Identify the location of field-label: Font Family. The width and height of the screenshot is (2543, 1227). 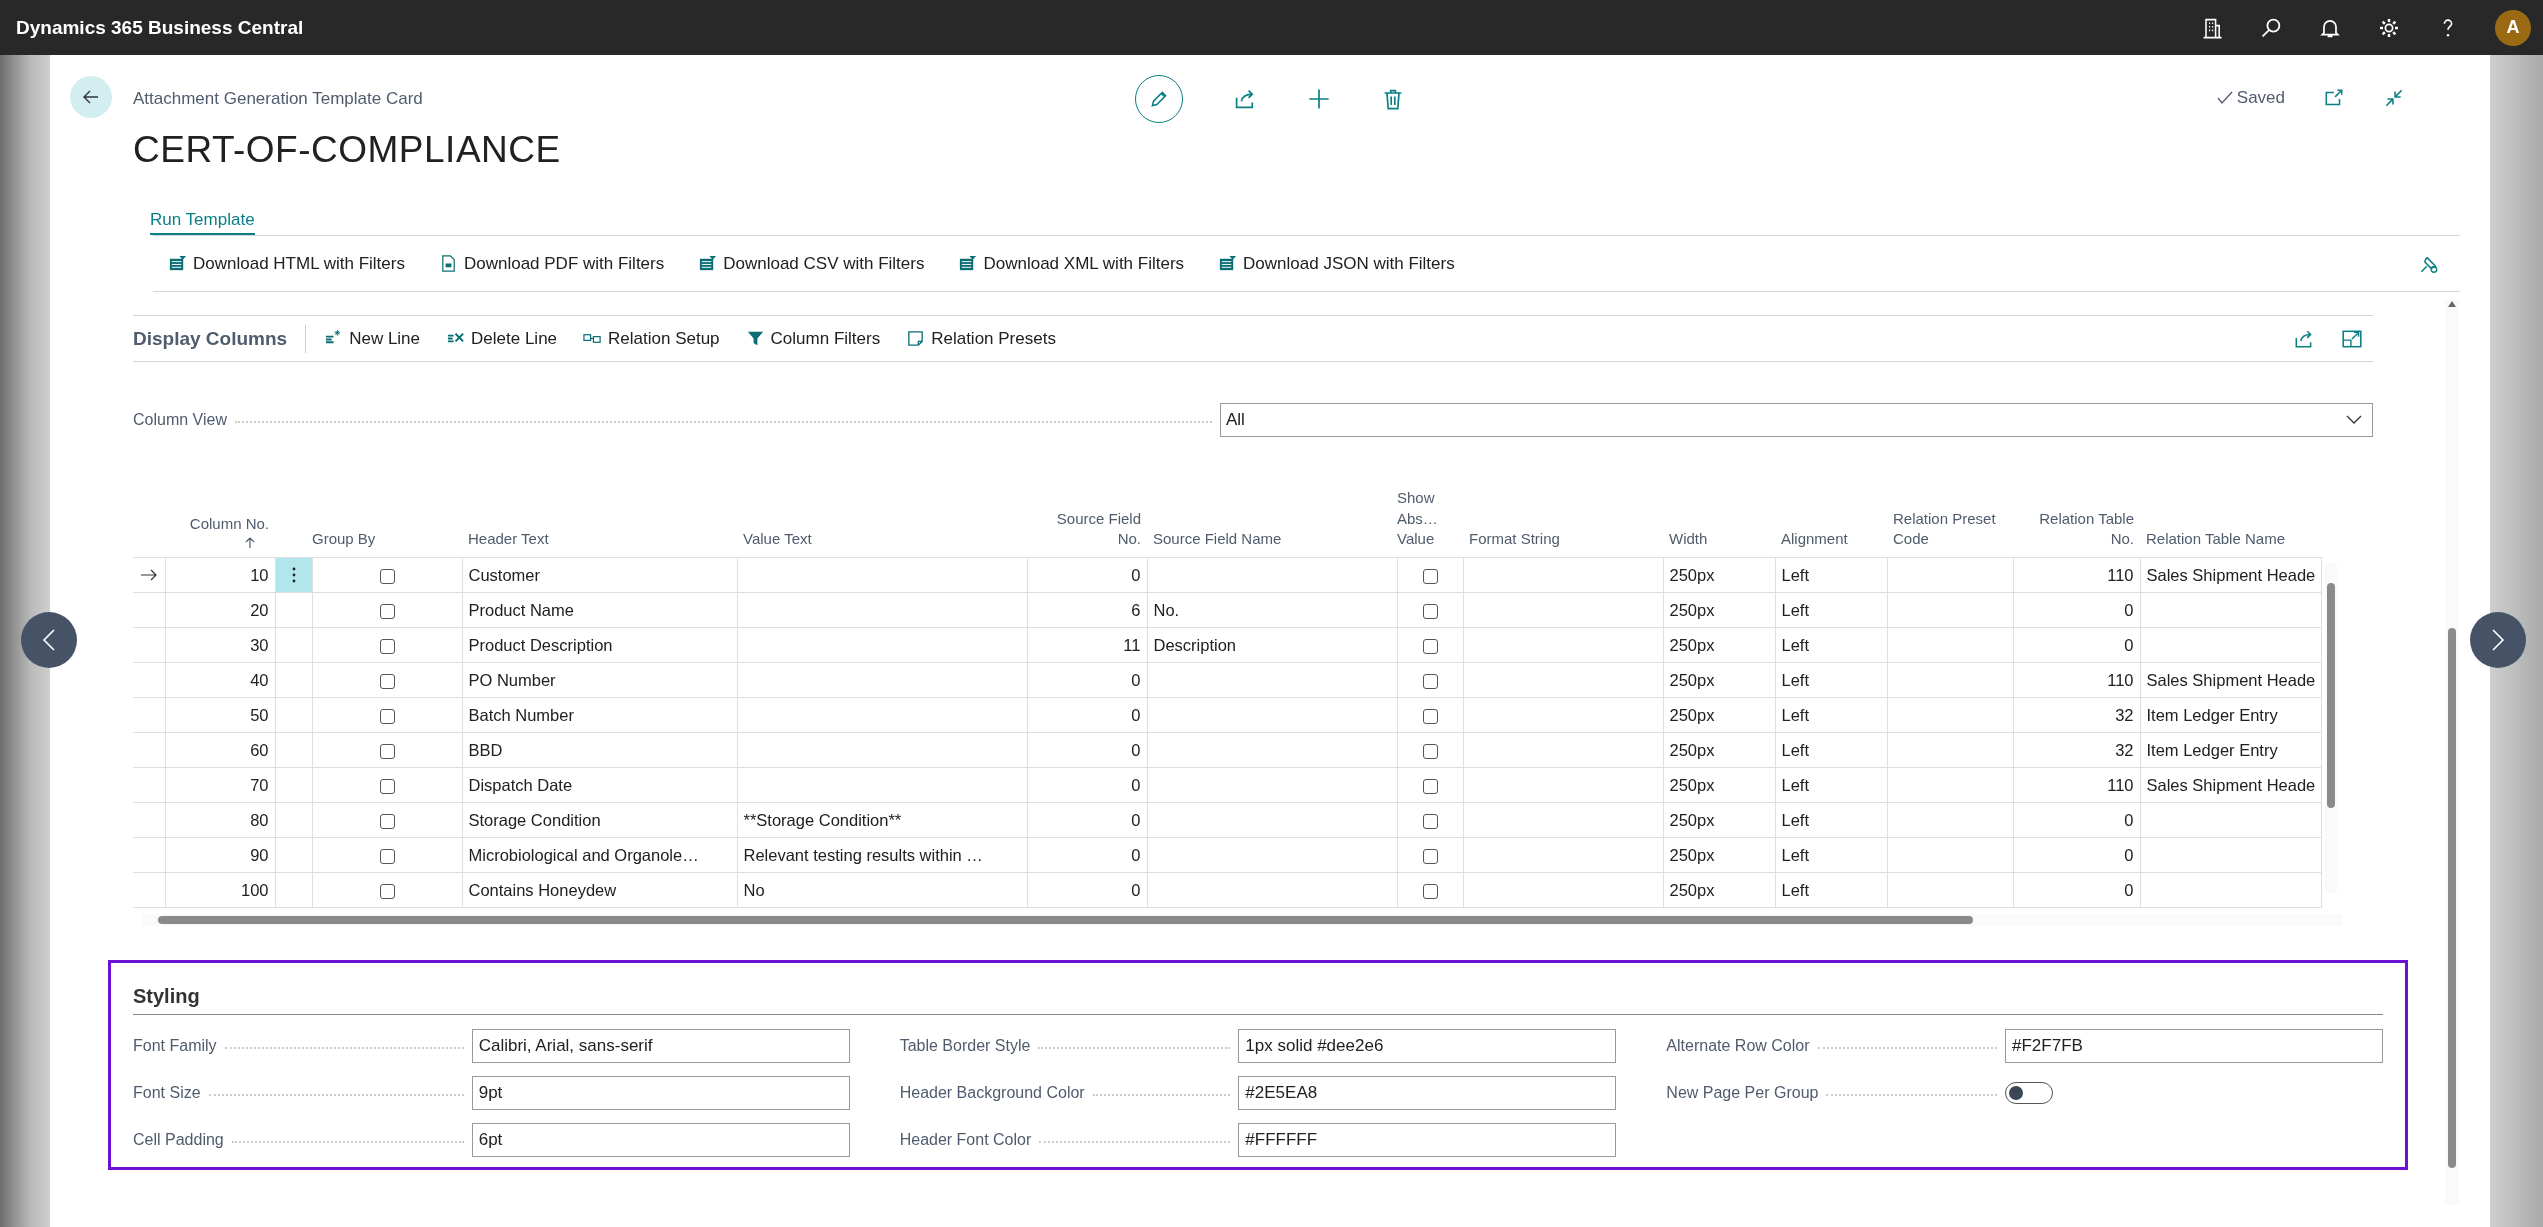
(175, 1046).